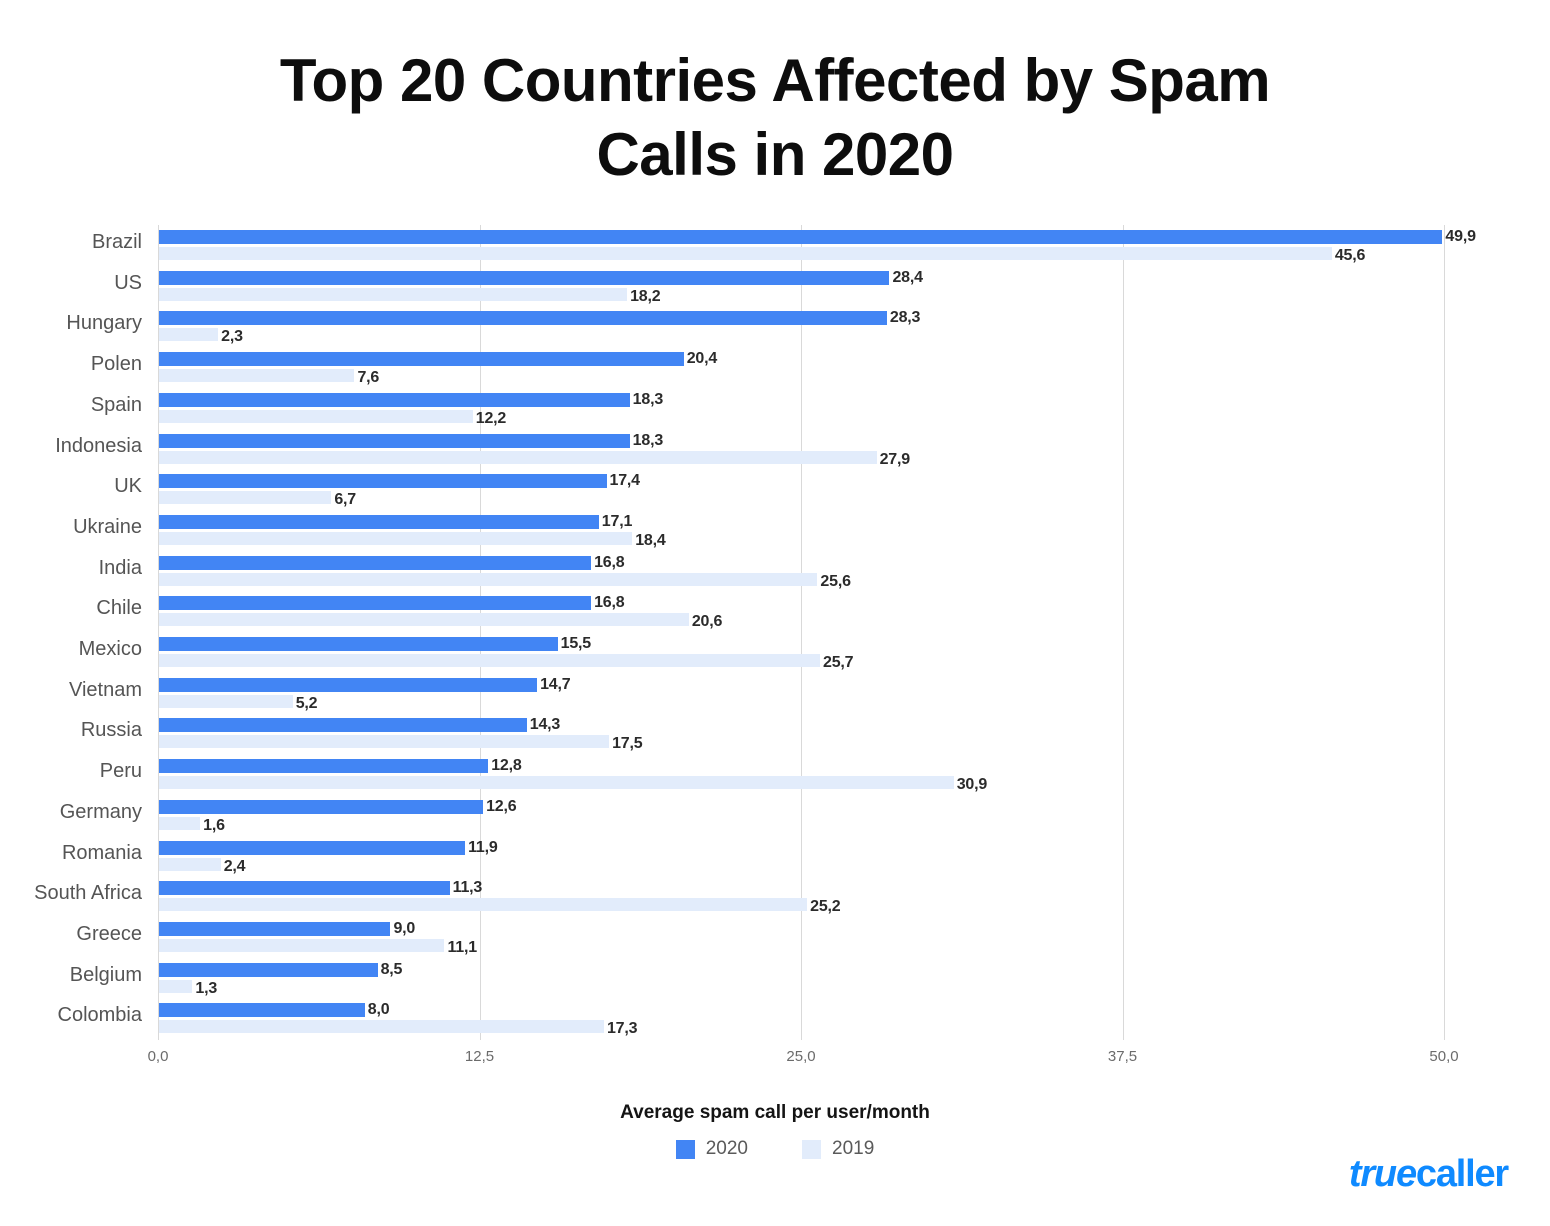 Image resolution: width=1550 pixels, height=1226 pixels. What do you see at coordinates (411, 399) in the screenshot?
I see `bar-2020-spain: 18,3` at bounding box center [411, 399].